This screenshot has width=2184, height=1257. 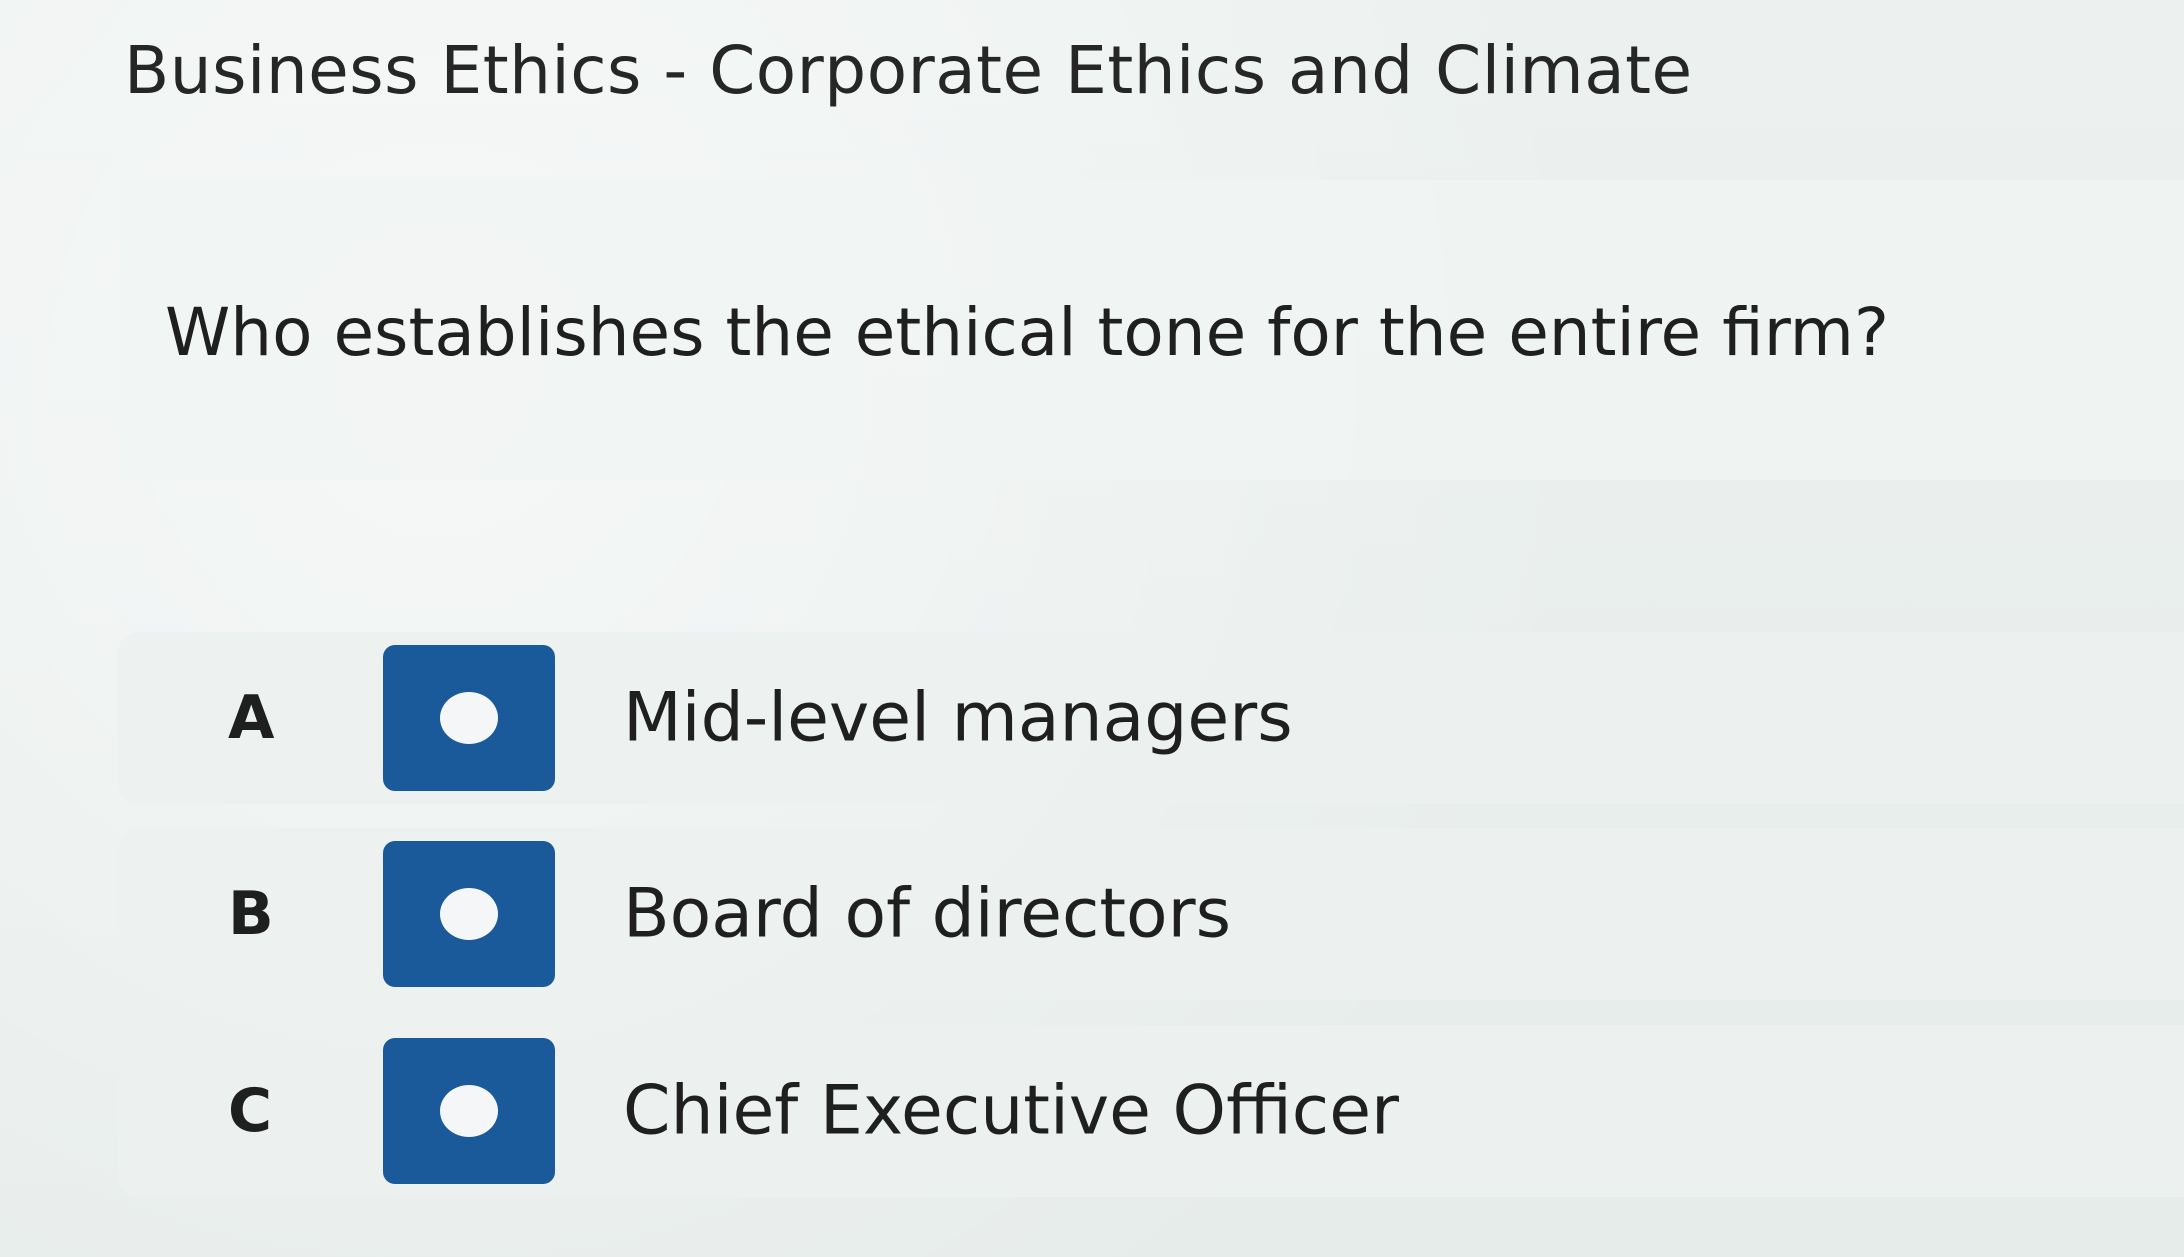 I want to click on answer-option-b: B Board of directors, so click(x=1151, y=914).